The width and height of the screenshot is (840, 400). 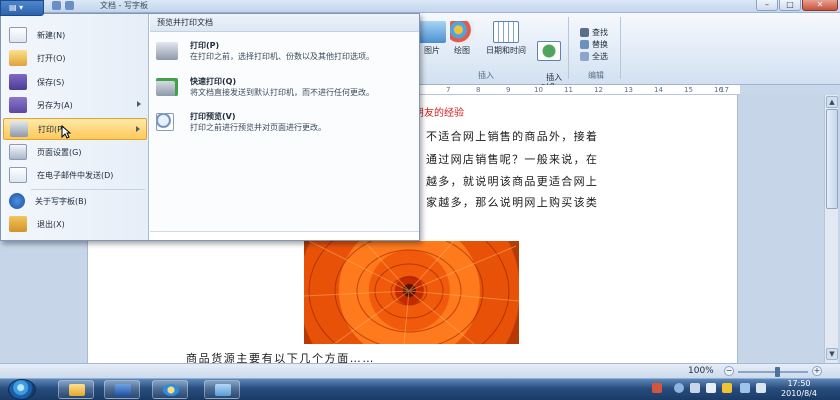 What do you see at coordinates (282, 56) in the screenshot?
I see `submenu-item-description: 在打印之前，选择打印机、份数以及其他打印选项。` at bounding box center [282, 56].